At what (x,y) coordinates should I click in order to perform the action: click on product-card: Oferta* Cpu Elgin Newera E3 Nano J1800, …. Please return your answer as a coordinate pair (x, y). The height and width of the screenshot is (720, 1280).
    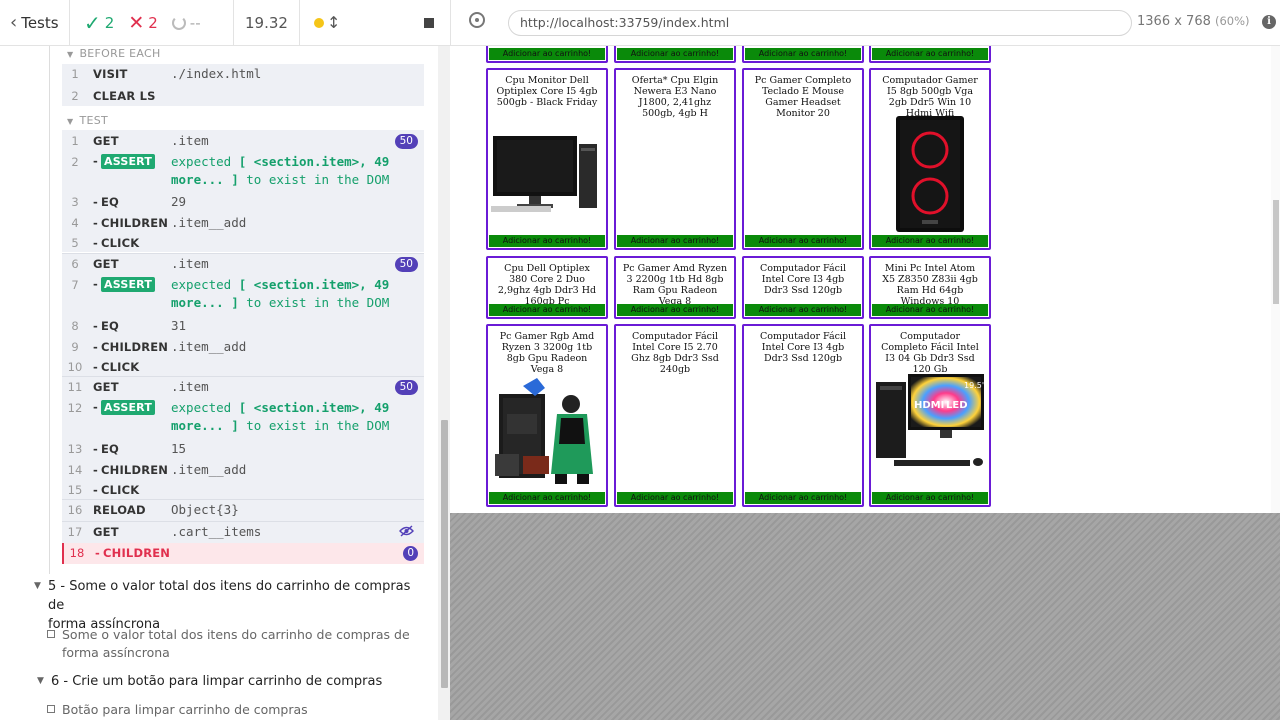
    Looking at the image, I should click on (675, 159).